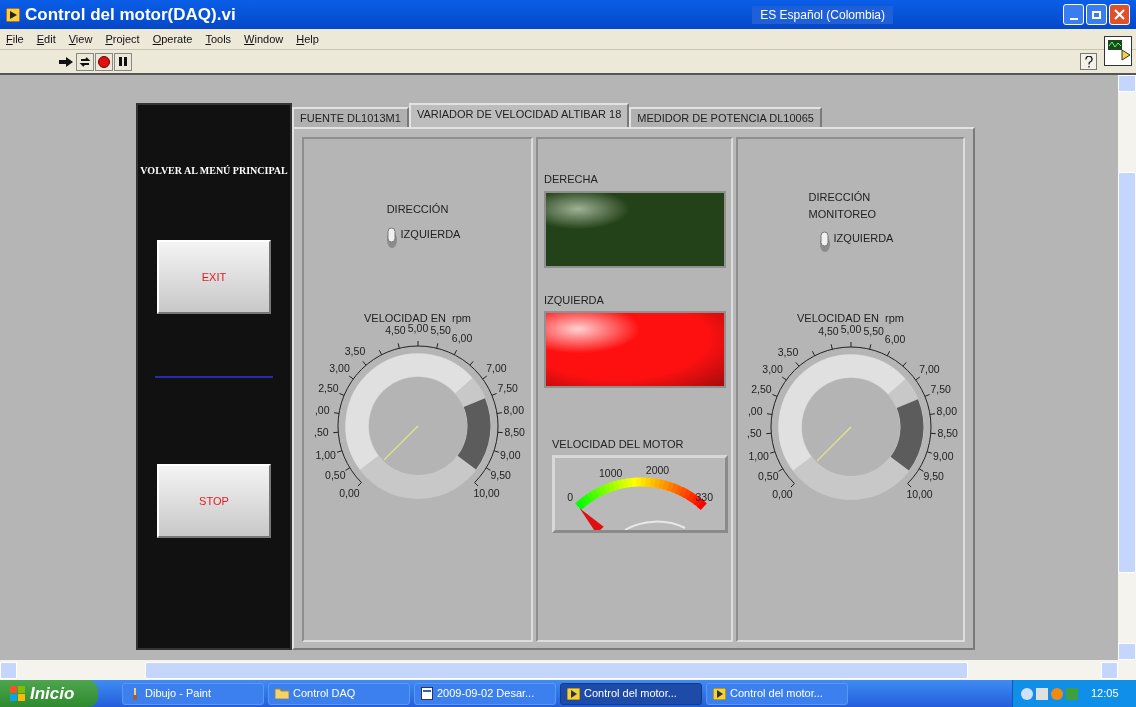 The height and width of the screenshot is (707, 1136). I want to click on gauge-scale-label: 330, so click(704, 496).